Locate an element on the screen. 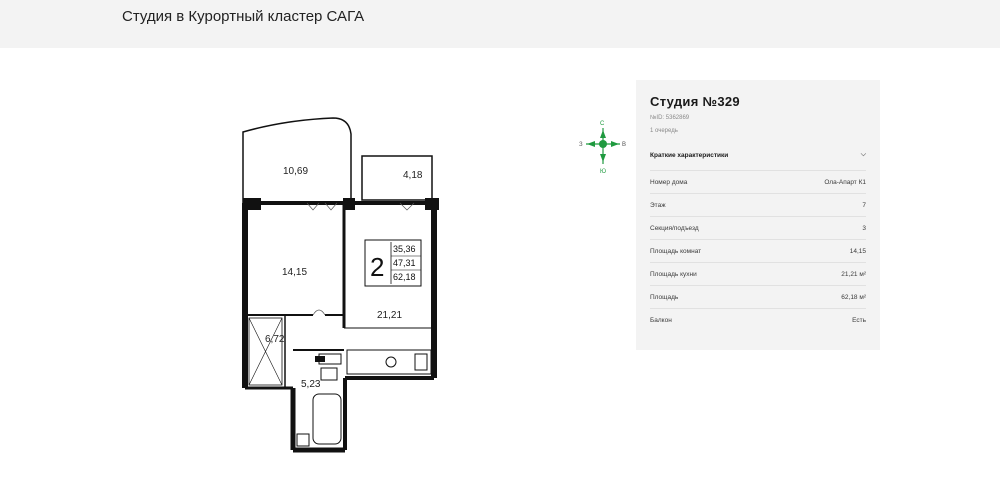 The height and width of the screenshot is (487, 1000). spec-value: Ола-Апарт К1 is located at coordinates (845, 182).